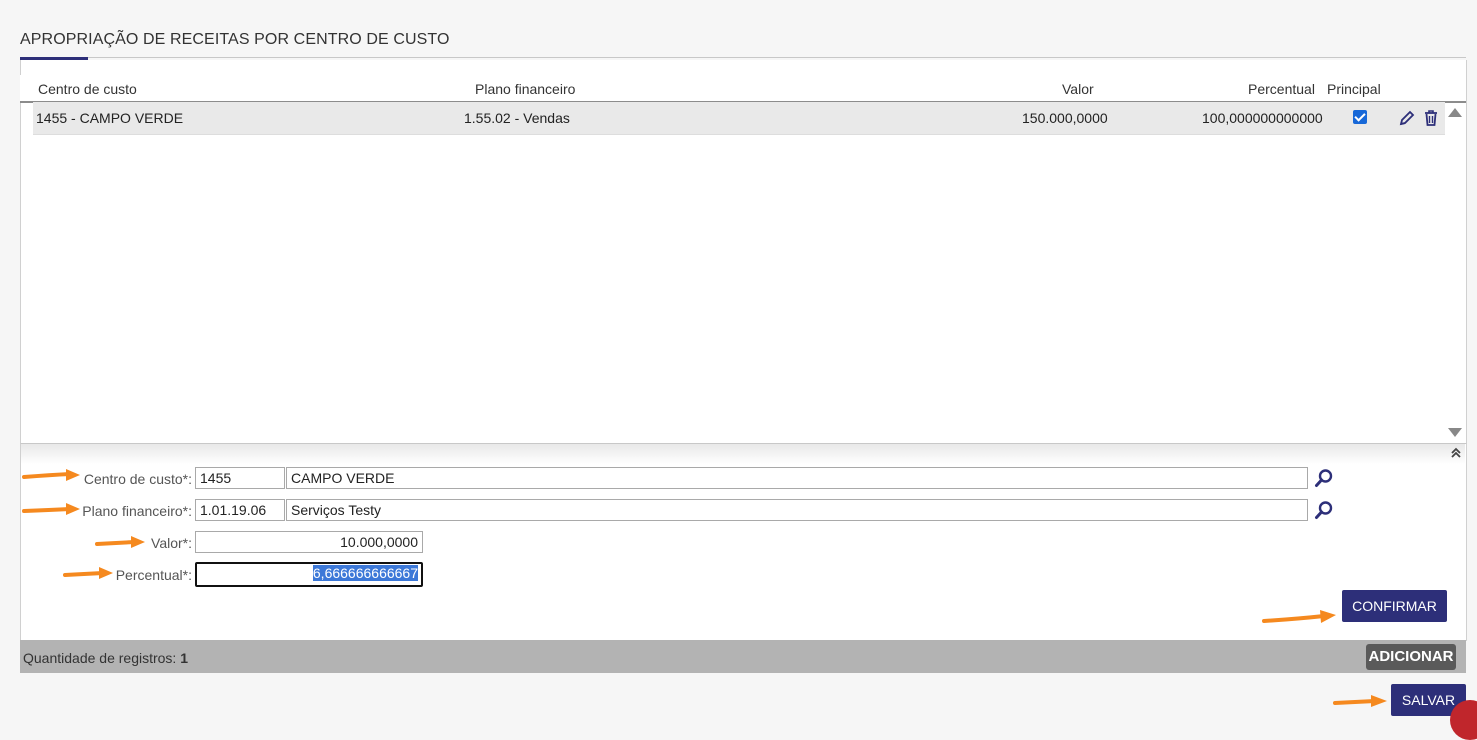  What do you see at coordinates (1411, 657) in the screenshot?
I see `add-button: ADICIONAR` at bounding box center [1411, 657].